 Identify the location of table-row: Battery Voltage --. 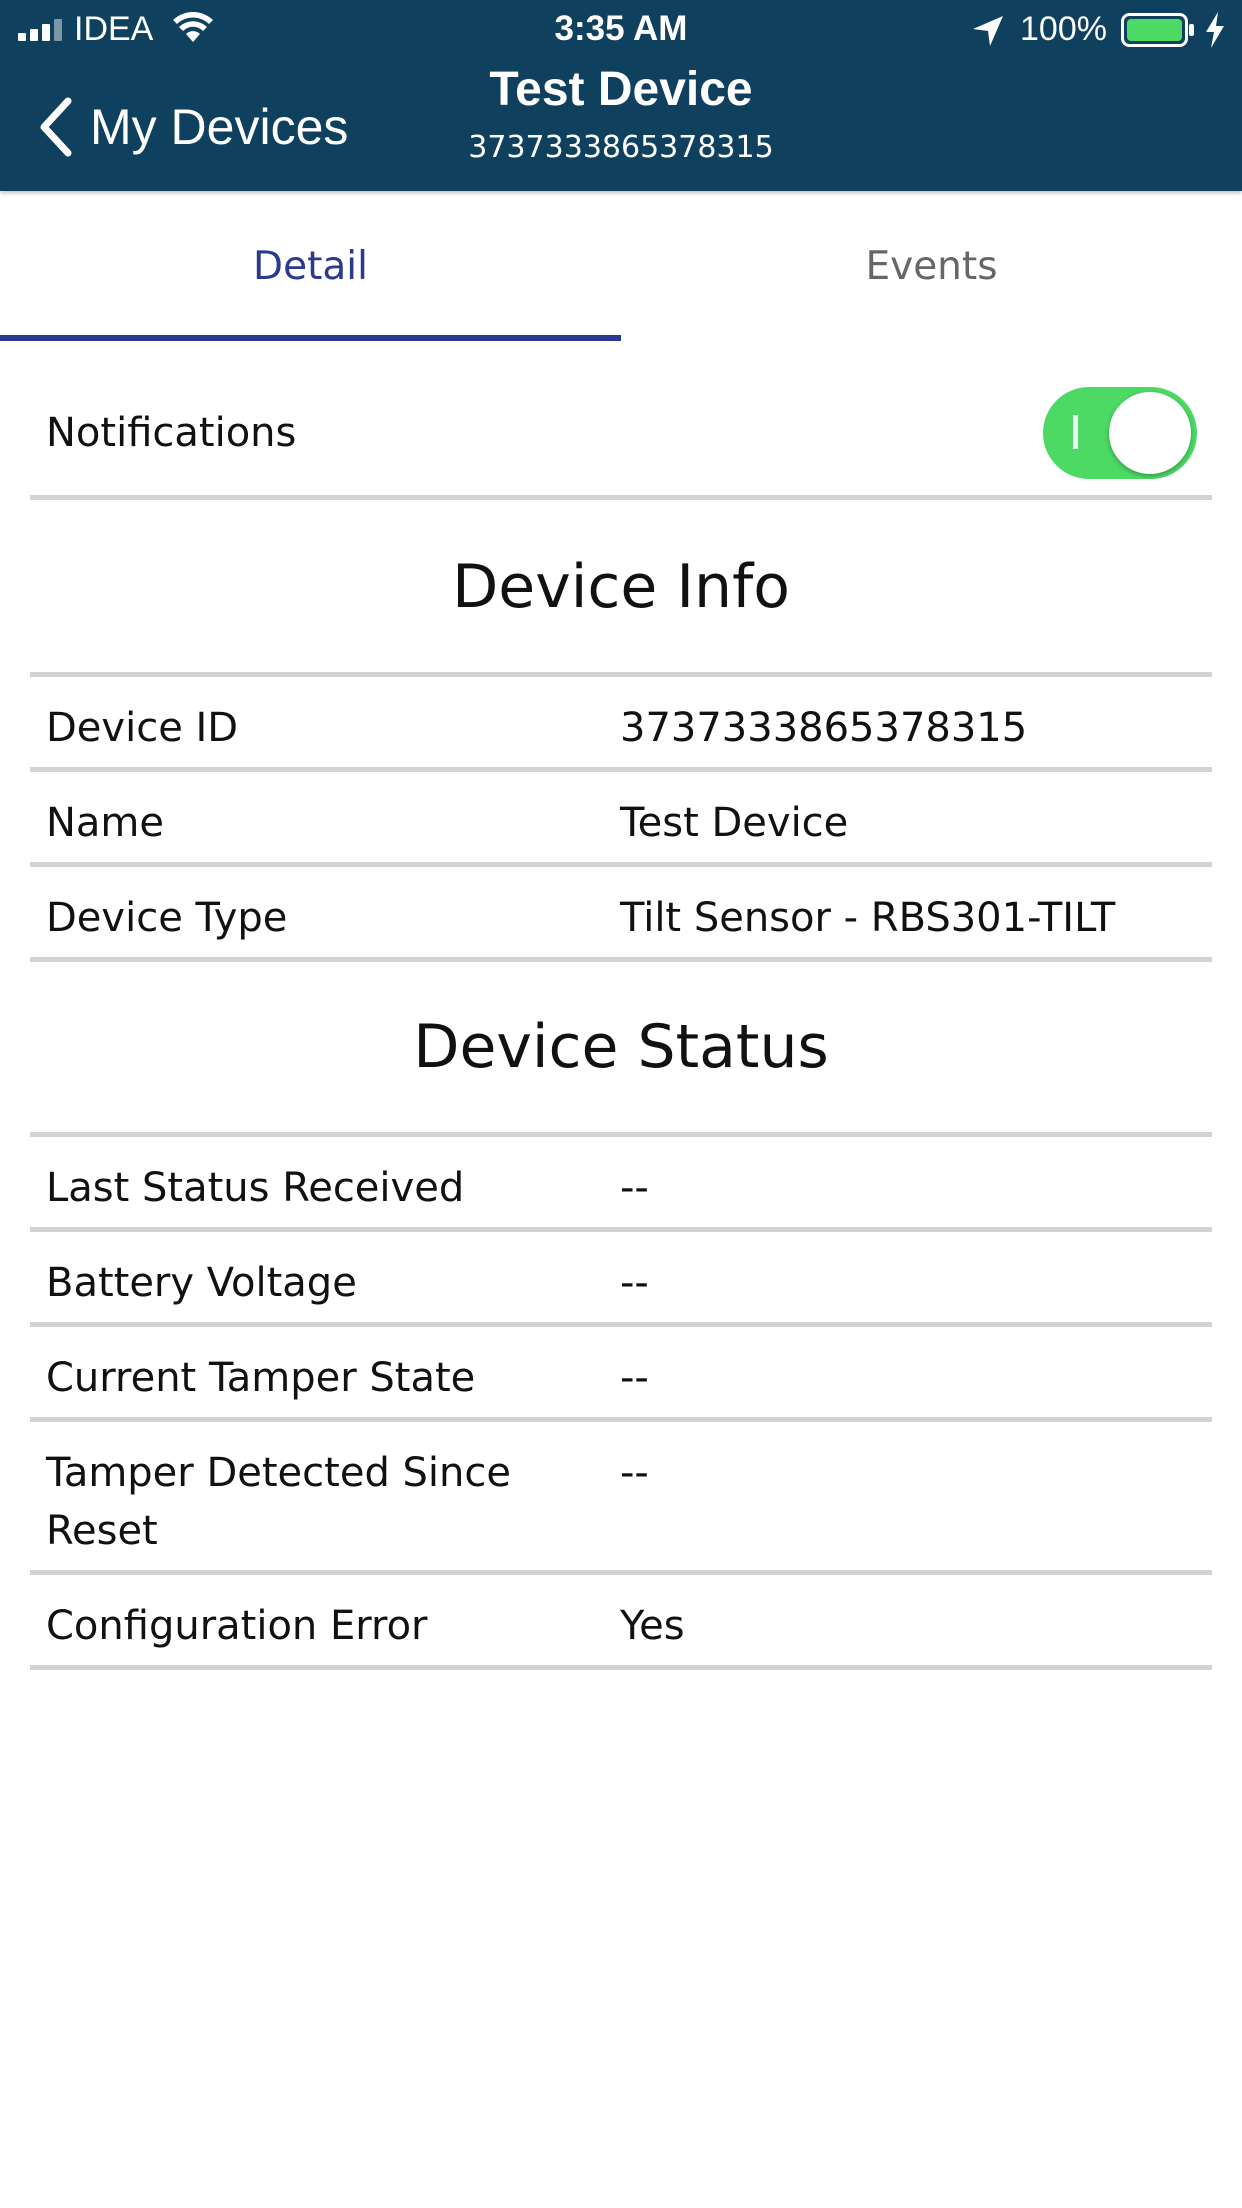
(621, 1279).